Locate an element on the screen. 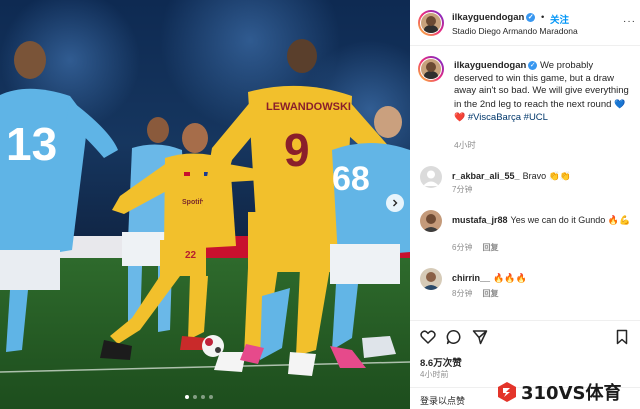 The width and height of the screenshot is (640, 409). default-avatar-icon is located at coordinates (431, 177).